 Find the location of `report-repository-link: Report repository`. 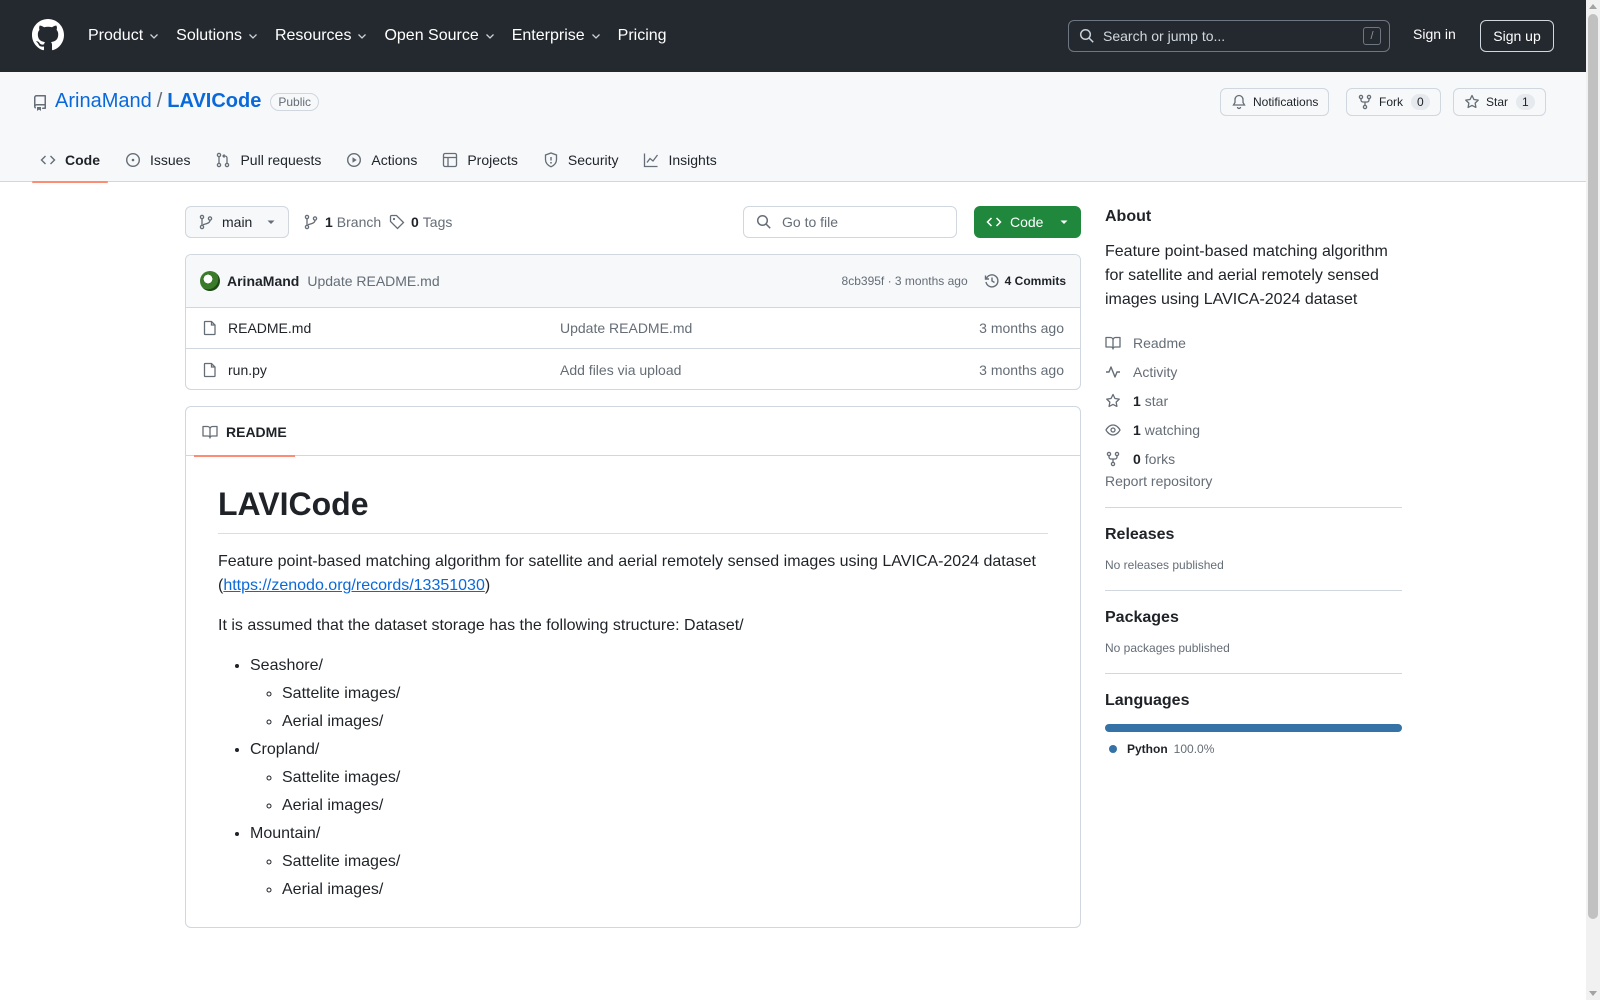

report-repository-link: Report repository is located at coordinates (1158, 481).